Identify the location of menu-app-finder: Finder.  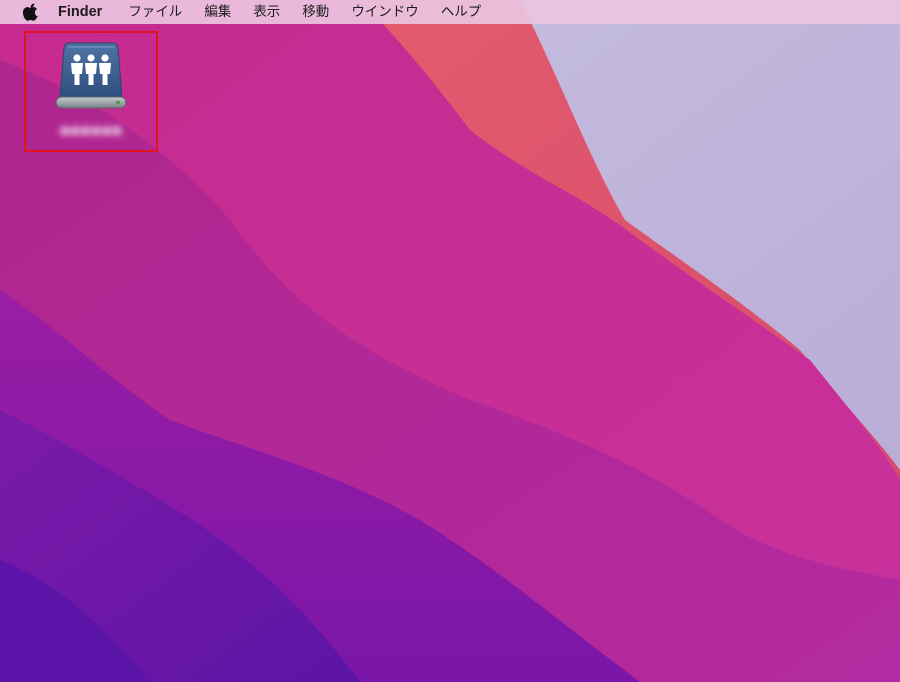
(80, 12).